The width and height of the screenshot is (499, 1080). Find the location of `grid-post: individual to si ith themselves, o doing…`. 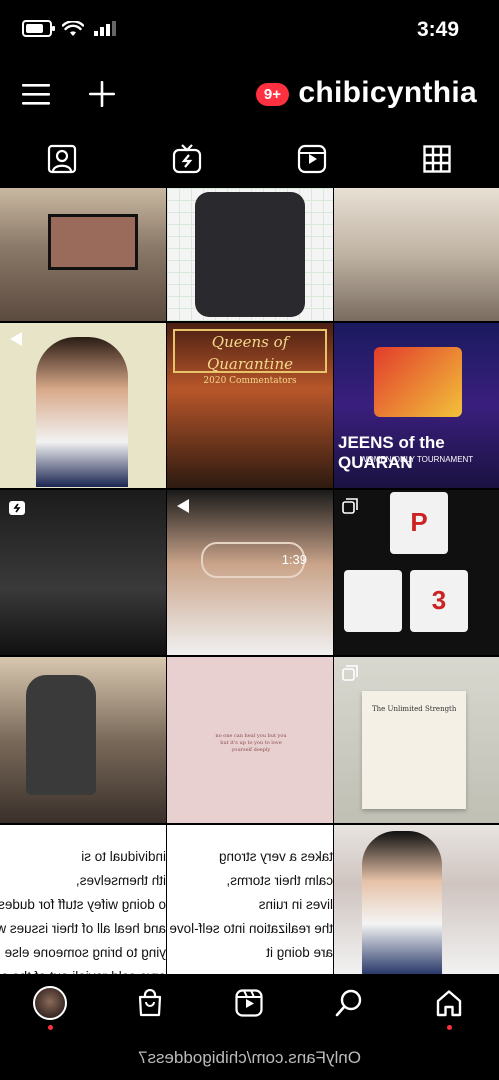

grid-post: individual to si ith themselves, o doing… is located at coordinates (83, 899).